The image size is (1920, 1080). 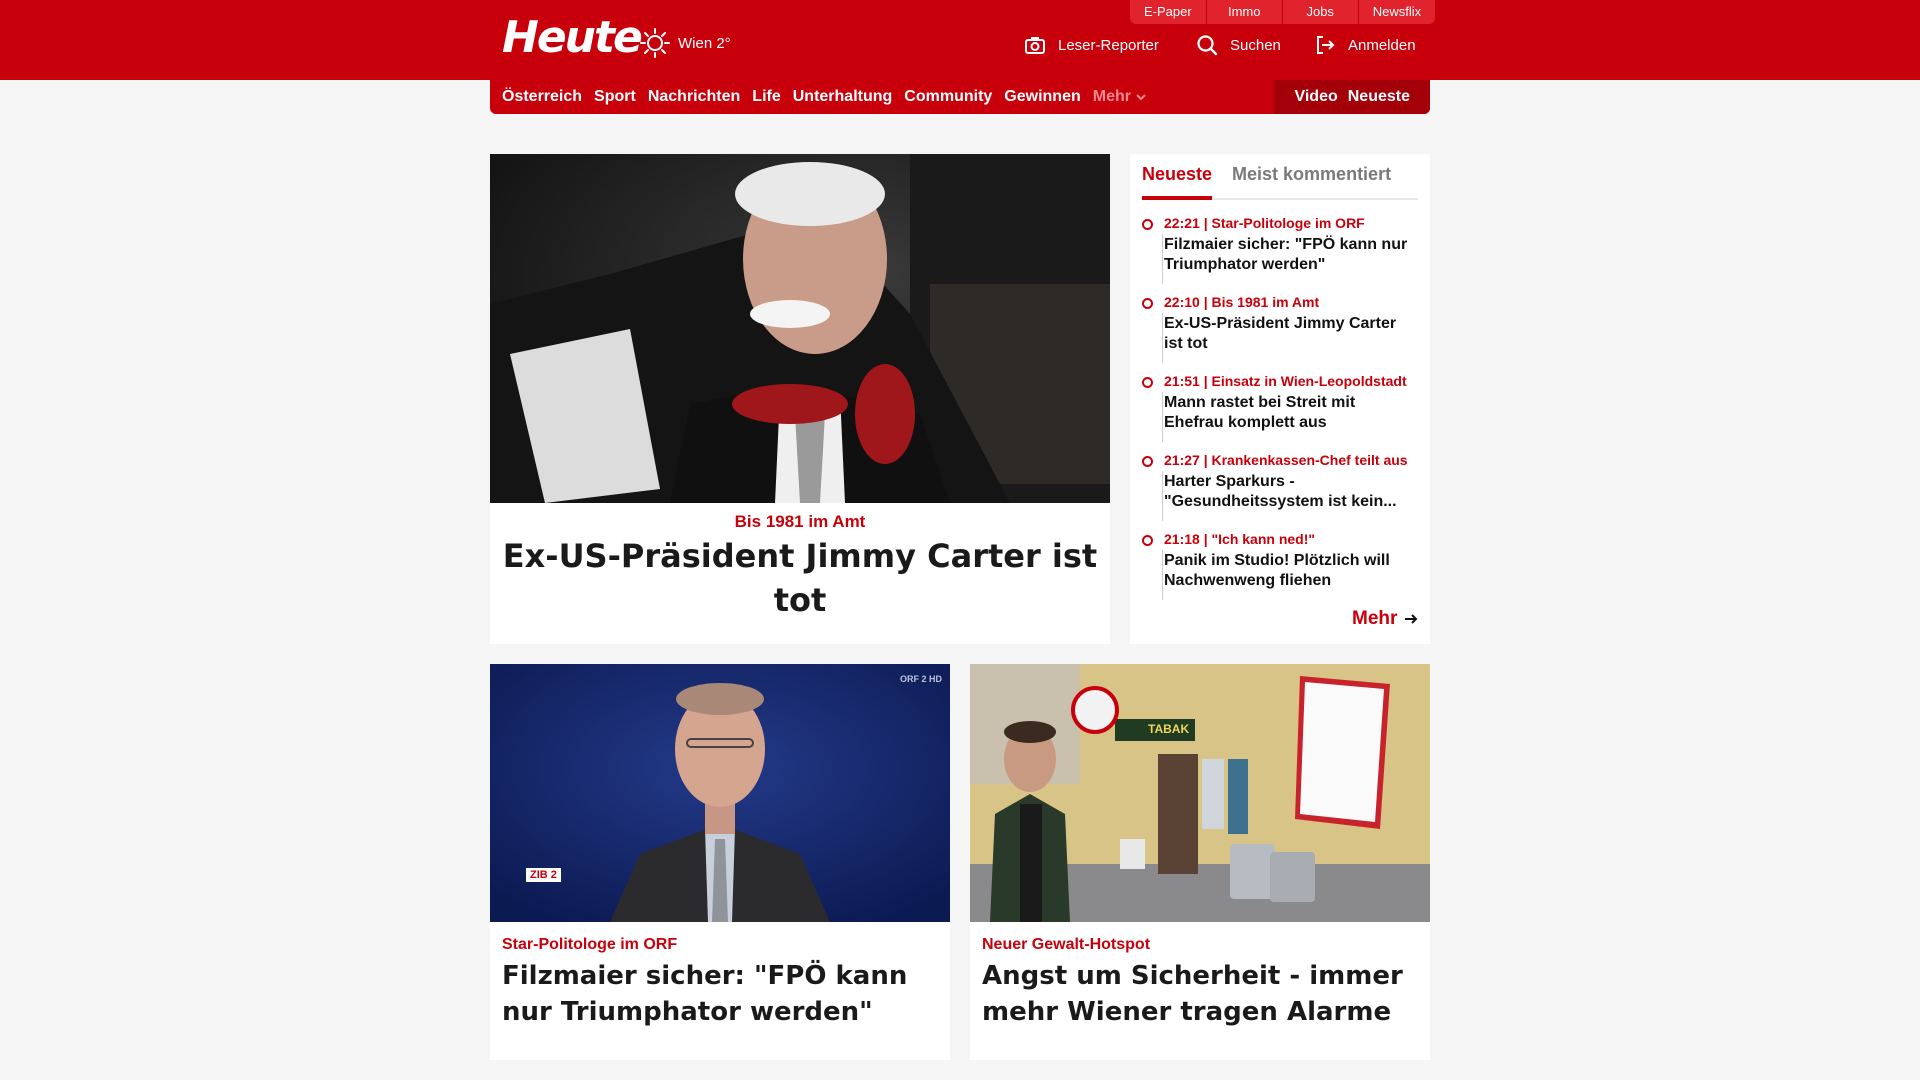 What do you see at coordinates (1379, 97) in the screenshot?
I see `nav-item-neueste: Neueste` at bounding box center [1379, 97].